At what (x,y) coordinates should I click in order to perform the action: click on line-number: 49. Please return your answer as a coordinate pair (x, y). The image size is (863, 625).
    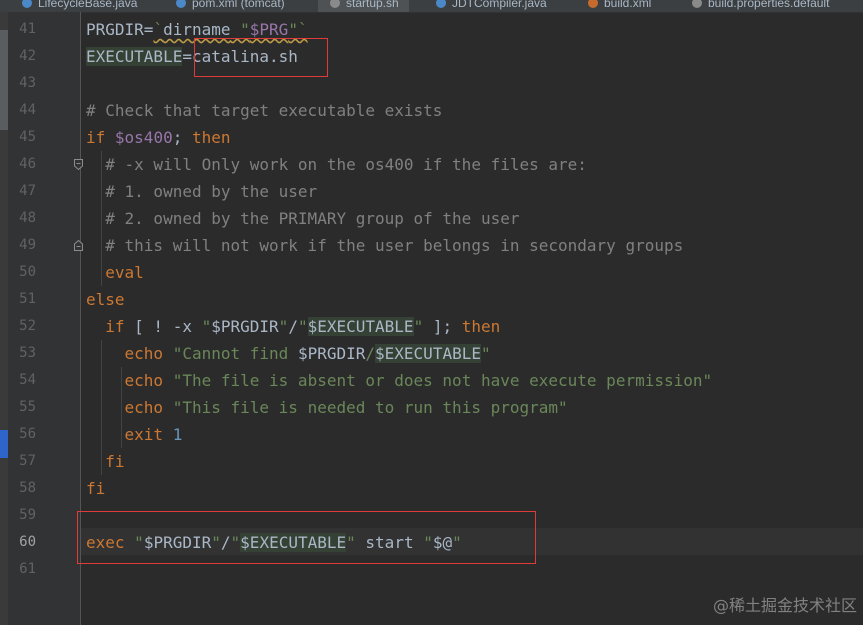
    Looking at the image, I should click on (27, 245).